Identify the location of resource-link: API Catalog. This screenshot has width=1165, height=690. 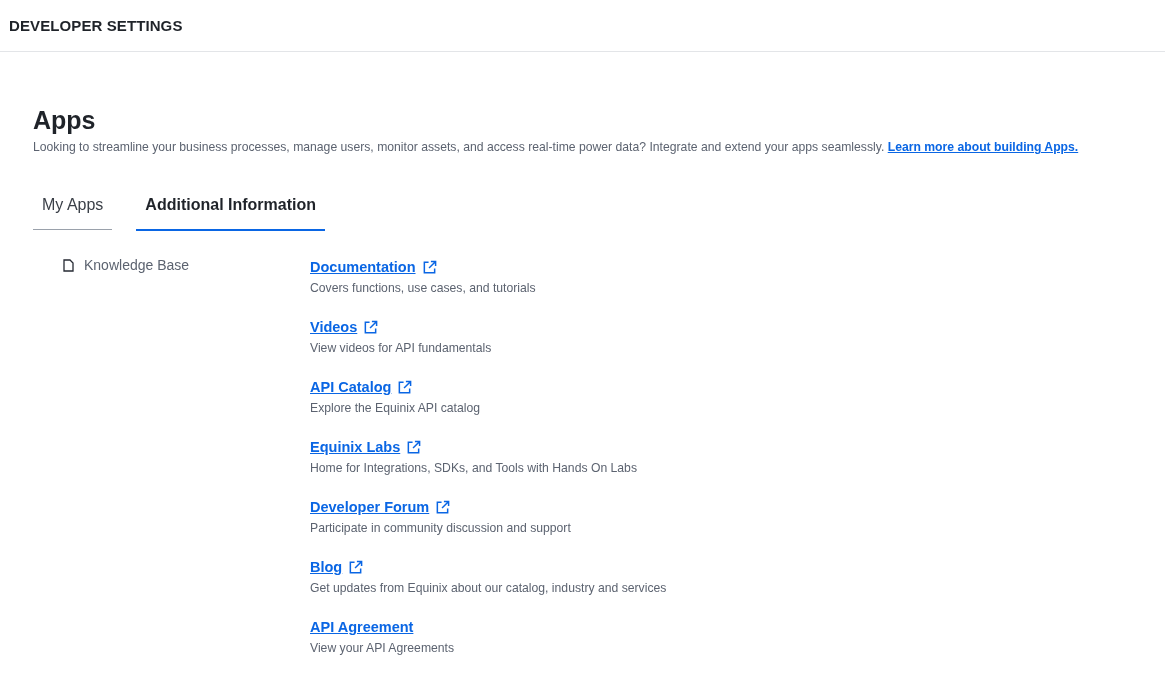
(351, 387).